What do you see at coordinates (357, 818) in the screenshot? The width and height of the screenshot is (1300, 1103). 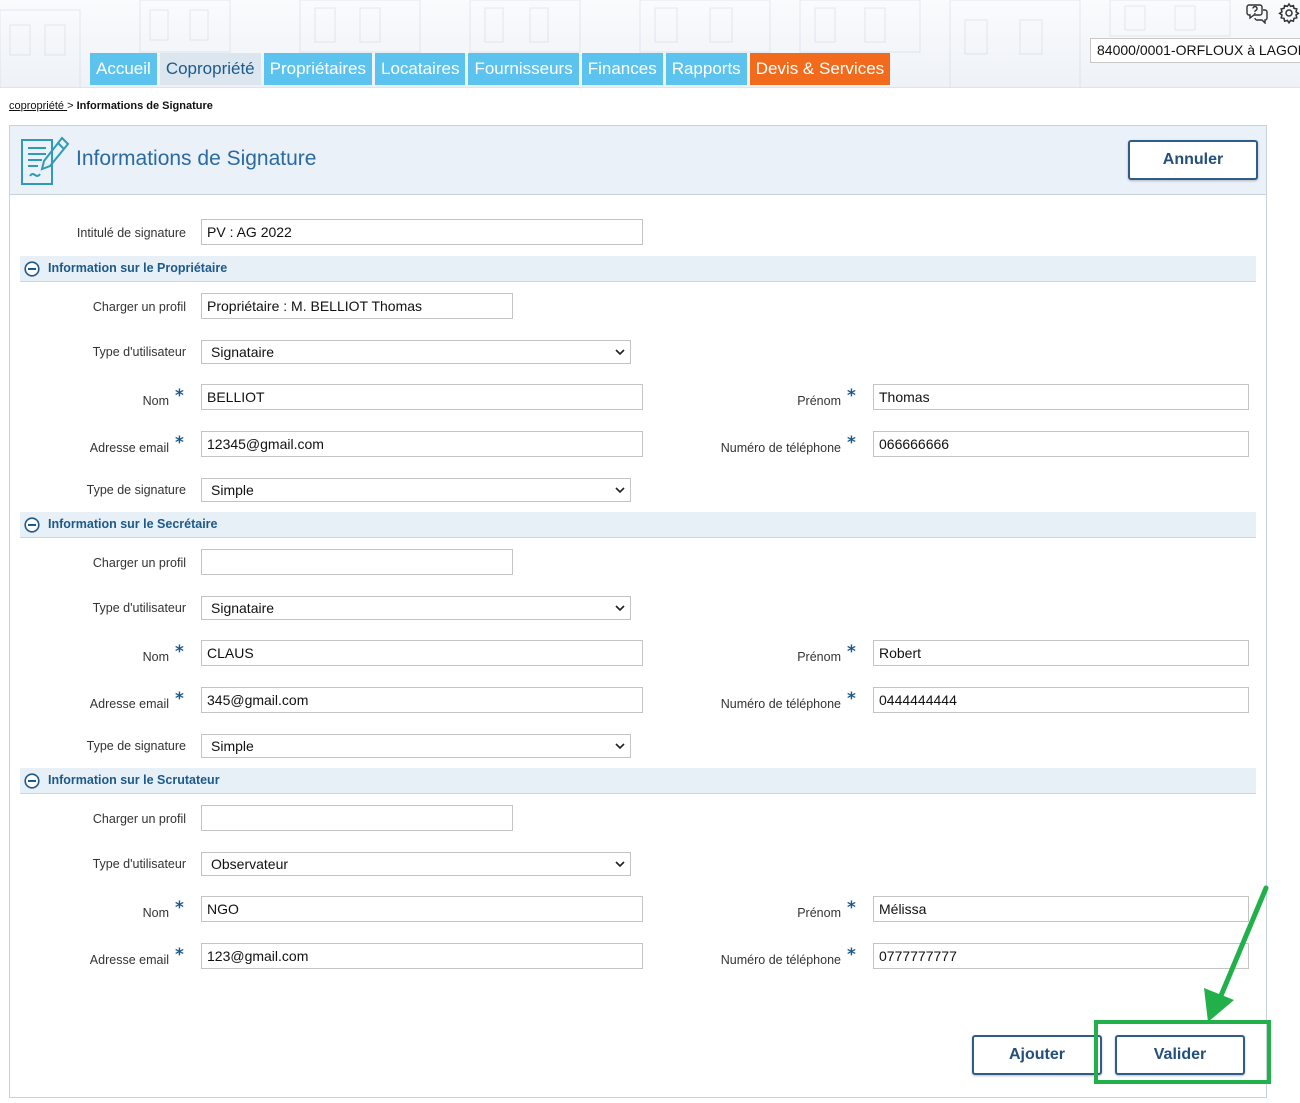 I see `scrutateur-profil-input` at bounding box center [357, 818].